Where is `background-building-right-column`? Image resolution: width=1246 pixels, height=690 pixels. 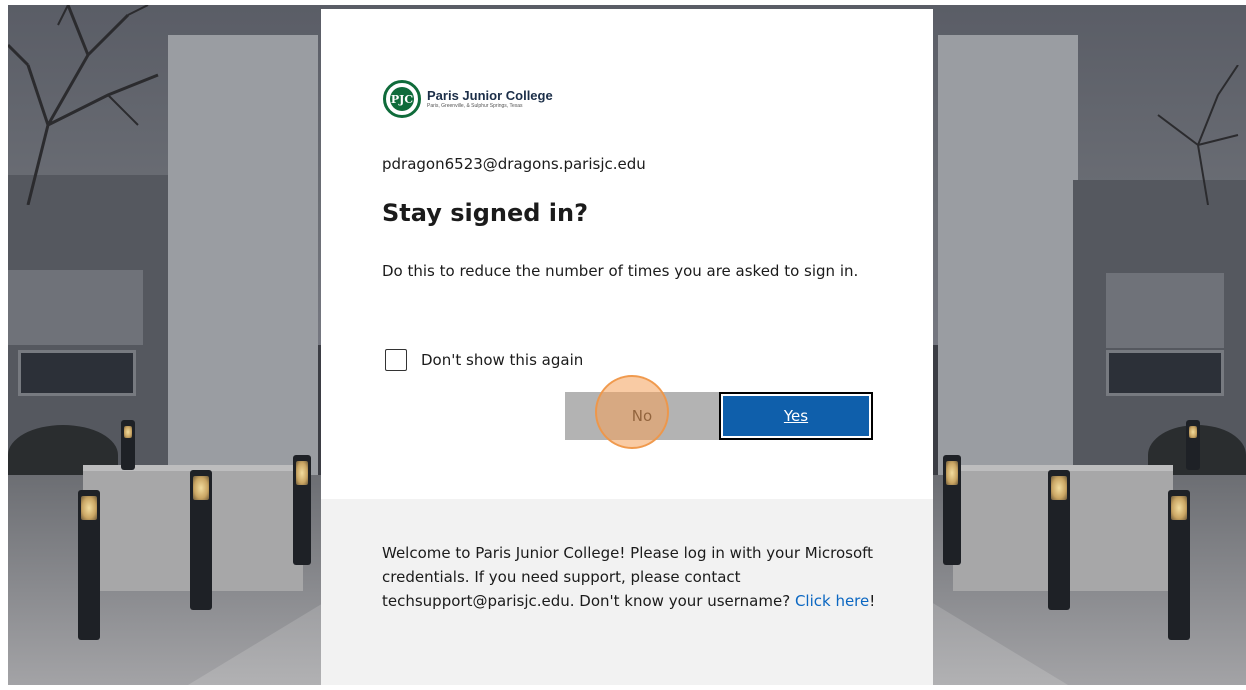 background-building-right-column is located at coordinates (1008, 260).